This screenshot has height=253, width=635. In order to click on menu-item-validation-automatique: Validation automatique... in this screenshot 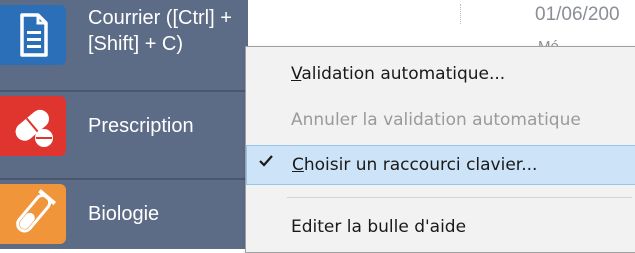, I will do `click(440, 75)`.